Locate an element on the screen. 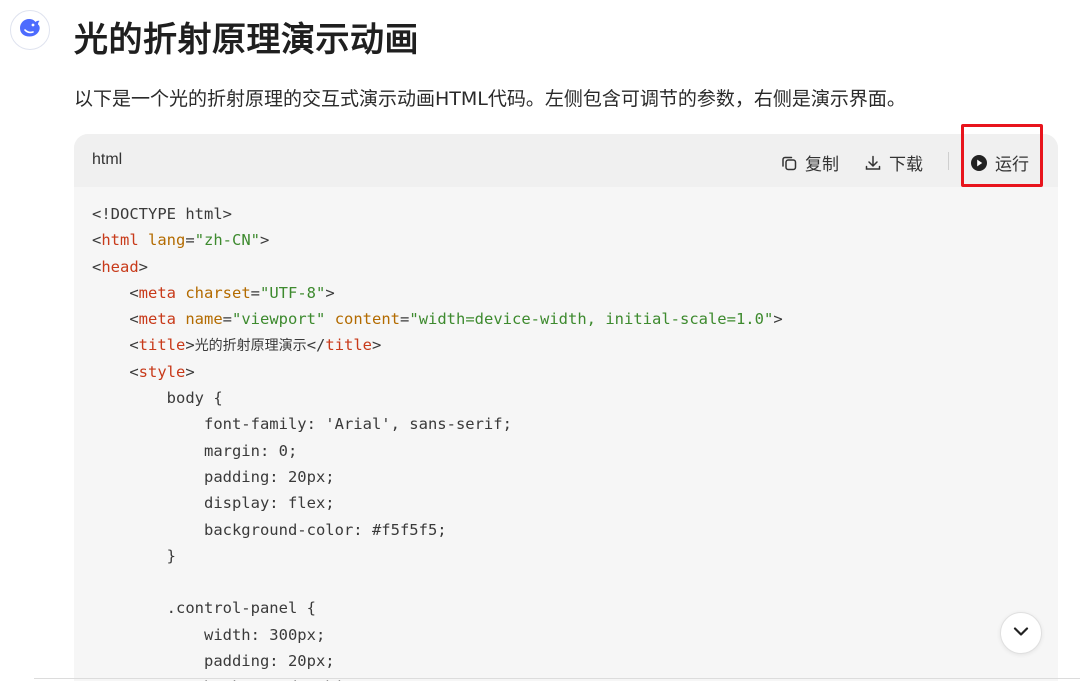 This screenshot has height=681, width=1080. code-line: <html lang="zh-CN"> is located at coordinates (575, 240).